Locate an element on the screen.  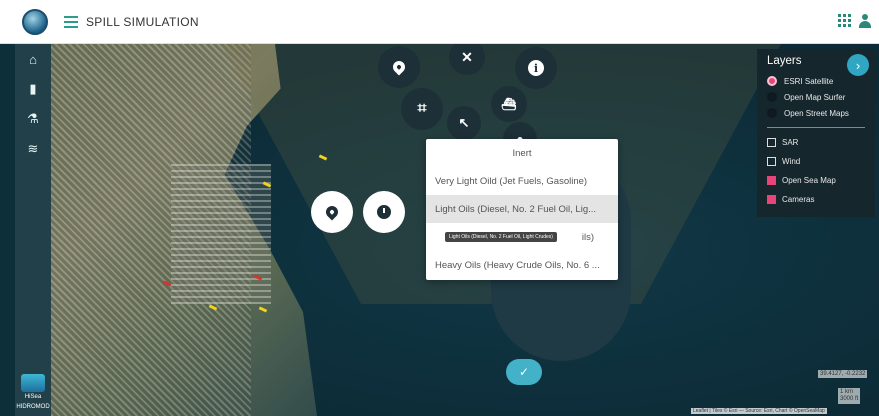
waves-icon: ≋ is located at coordinates (33, 149).